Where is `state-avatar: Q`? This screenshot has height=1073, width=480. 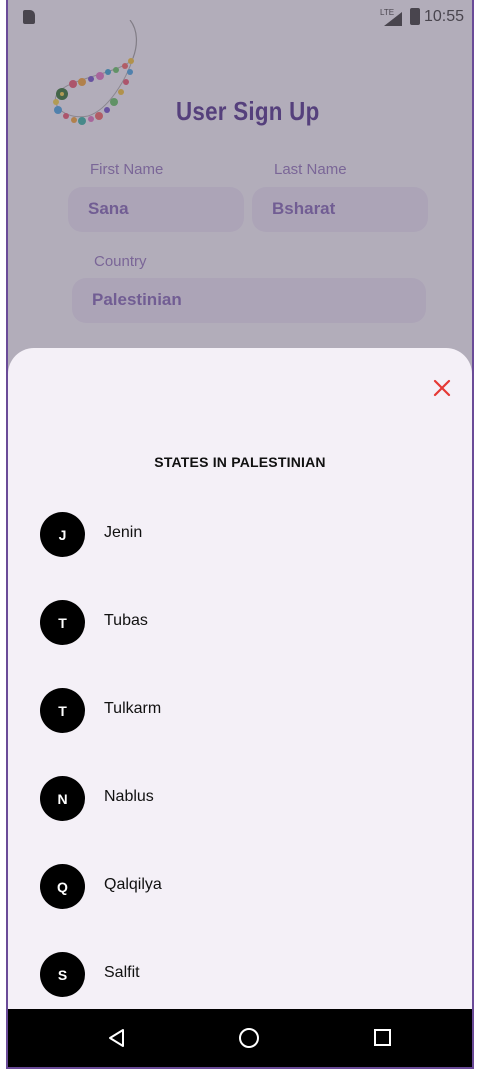 state-avatar: Q is located at coordinates (62, 886).